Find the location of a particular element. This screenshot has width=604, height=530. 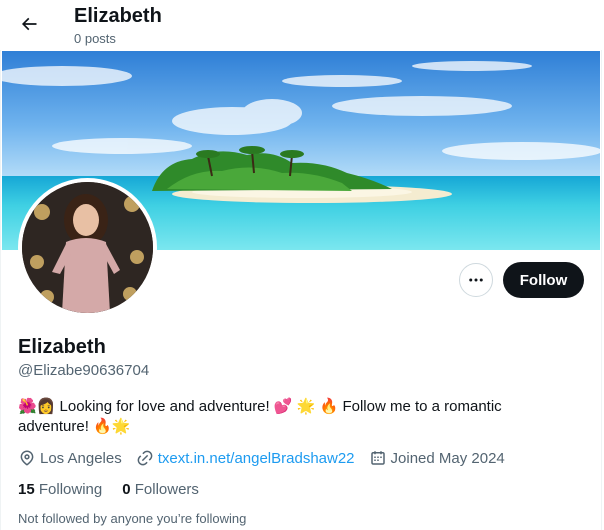

follow-stats: 15 Following 0 Followers is located at coordinates (118, 489).